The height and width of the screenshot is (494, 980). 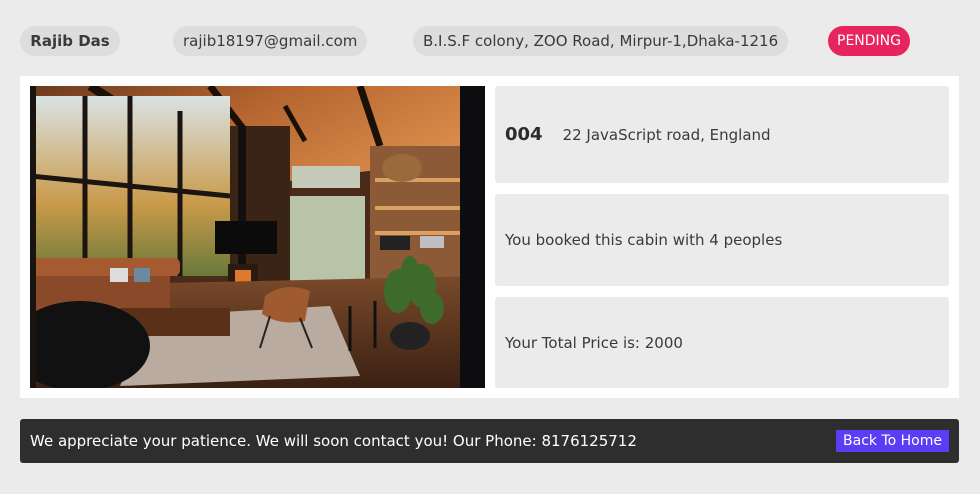 I want to click on guests-info: You booked this cabin with 4 peoples, so click(x=722, y=240).